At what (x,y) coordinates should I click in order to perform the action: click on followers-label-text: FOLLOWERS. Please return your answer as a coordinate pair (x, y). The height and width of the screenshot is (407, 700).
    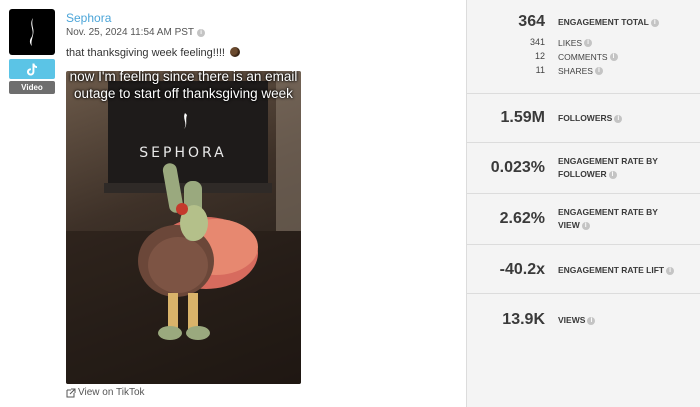
    Looking at the image, I should click on (585, 118).